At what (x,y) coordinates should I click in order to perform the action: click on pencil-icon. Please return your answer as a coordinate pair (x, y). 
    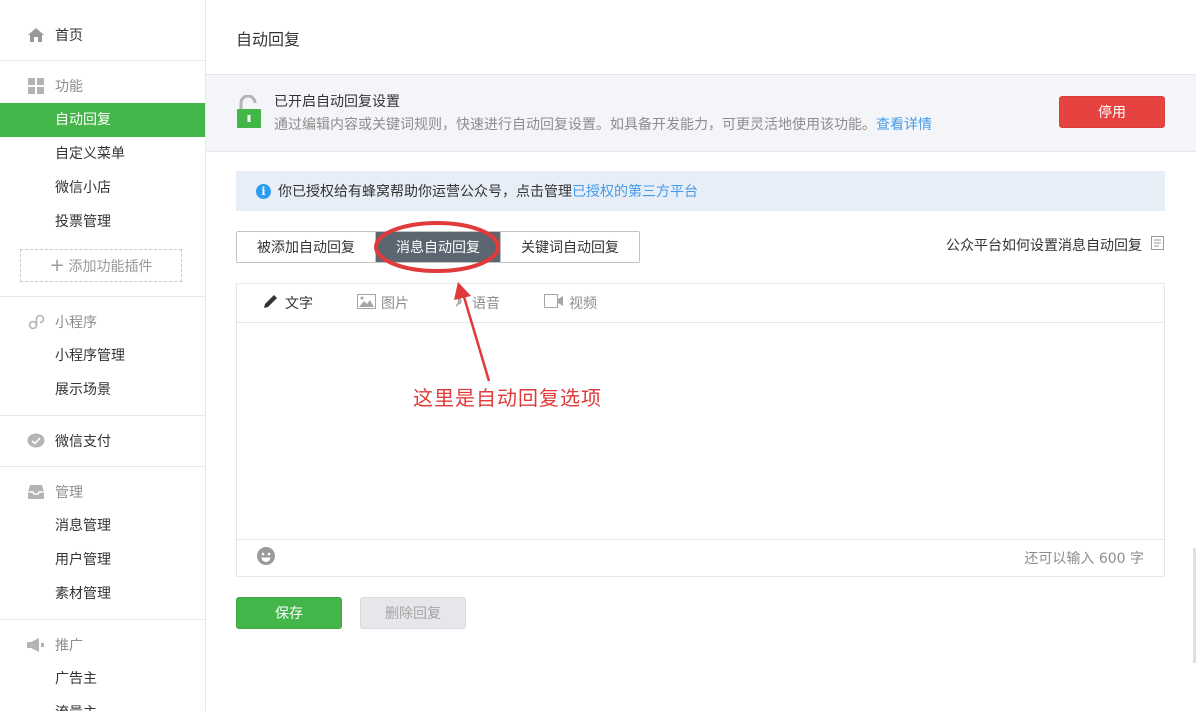
    Looking at the image, I should click on (273, 303).